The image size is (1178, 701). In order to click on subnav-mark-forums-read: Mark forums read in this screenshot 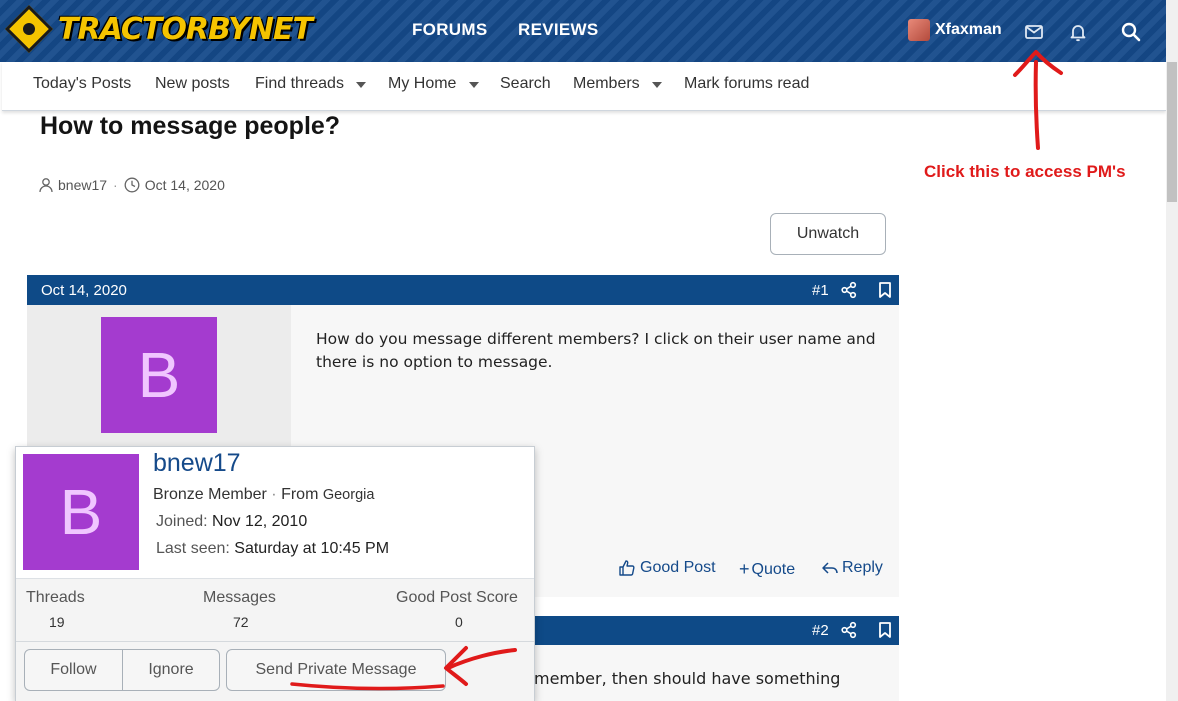, I will do `click(746, 84)`.